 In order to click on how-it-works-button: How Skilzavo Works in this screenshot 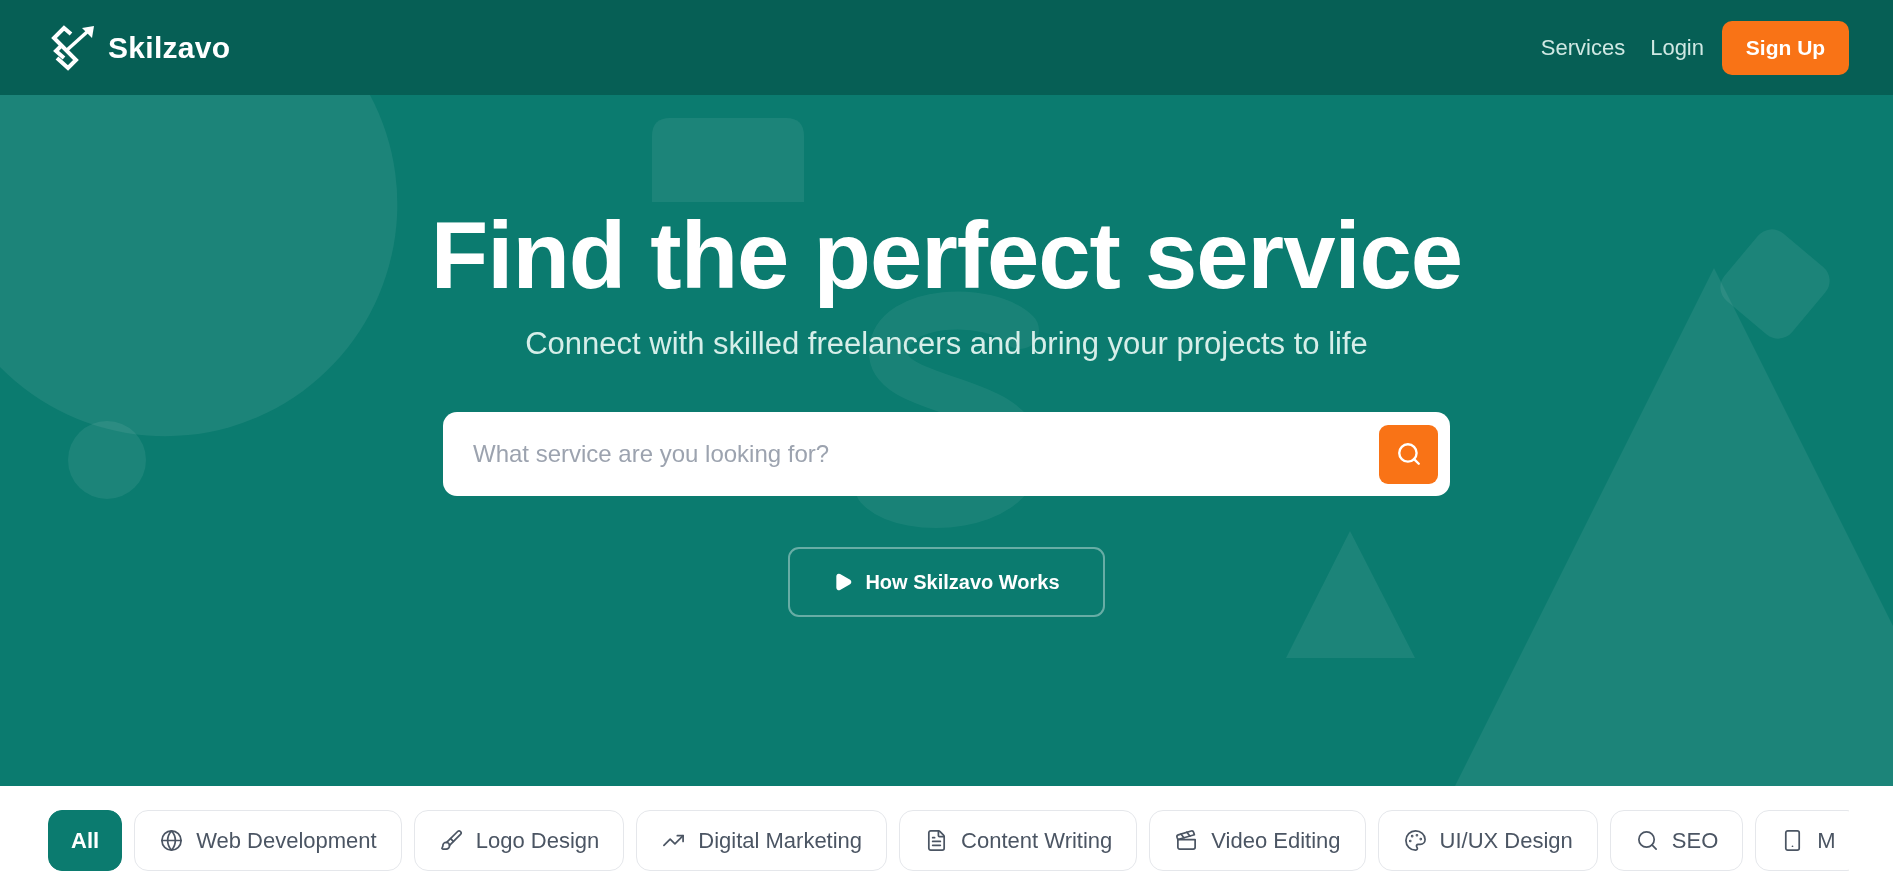, I will do `click(946, 582)`.